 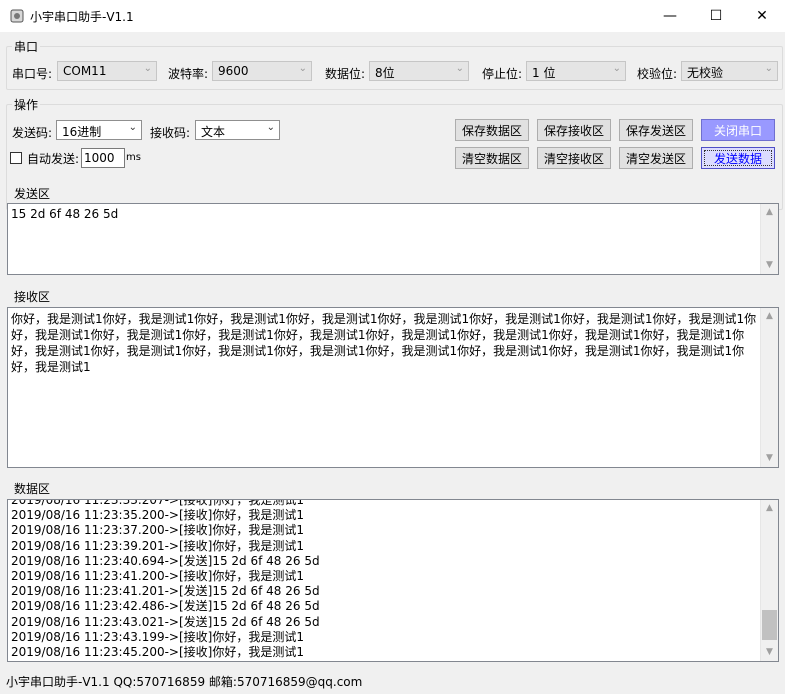 I want to click on maximize-icon: ☐, so click(x=716, y=16).